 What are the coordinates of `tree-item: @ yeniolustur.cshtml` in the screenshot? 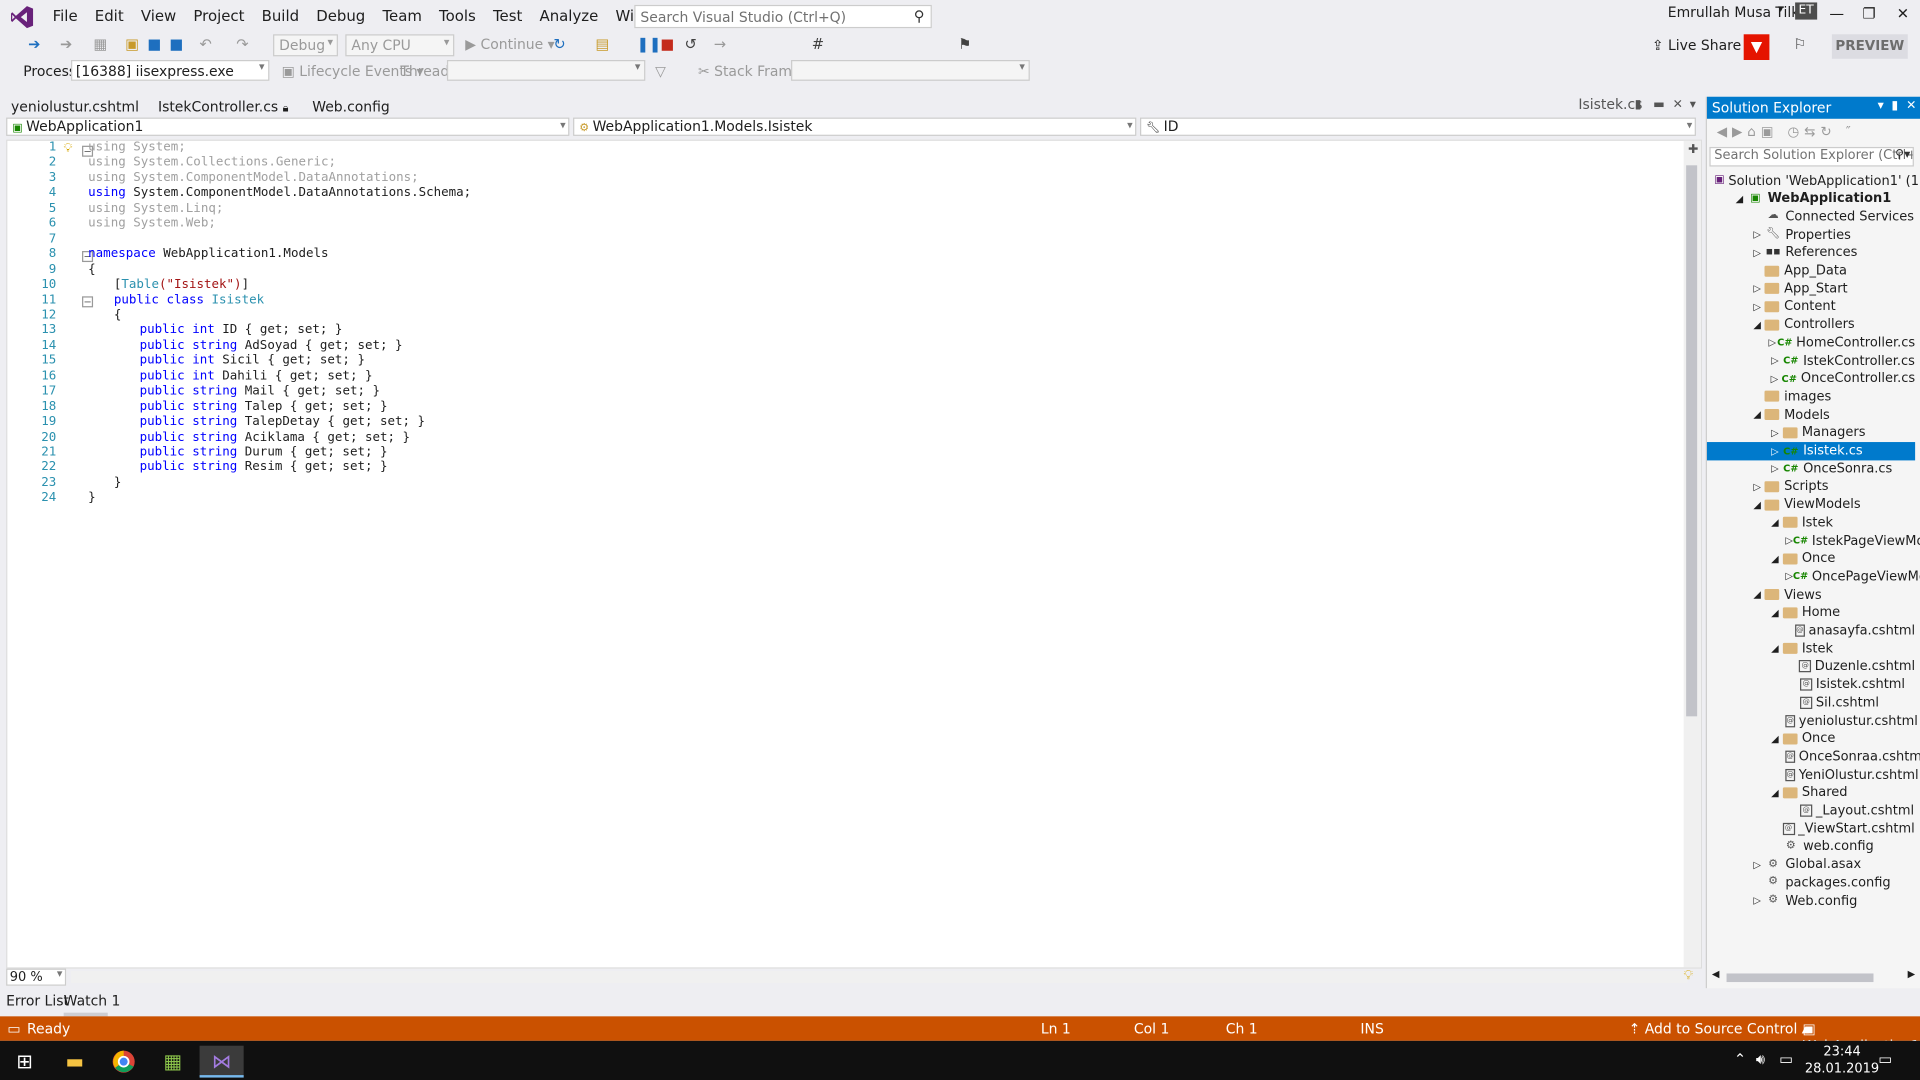 It's located at (1812, 720).